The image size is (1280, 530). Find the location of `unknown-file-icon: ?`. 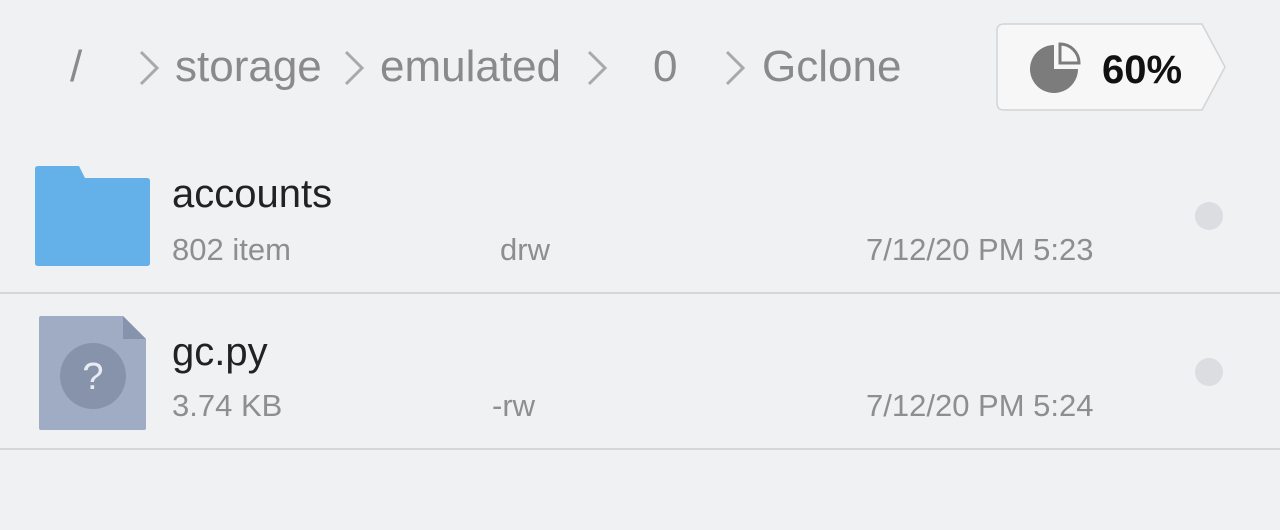

unknown-file-icon: ? is located at coordinates (92, 375).